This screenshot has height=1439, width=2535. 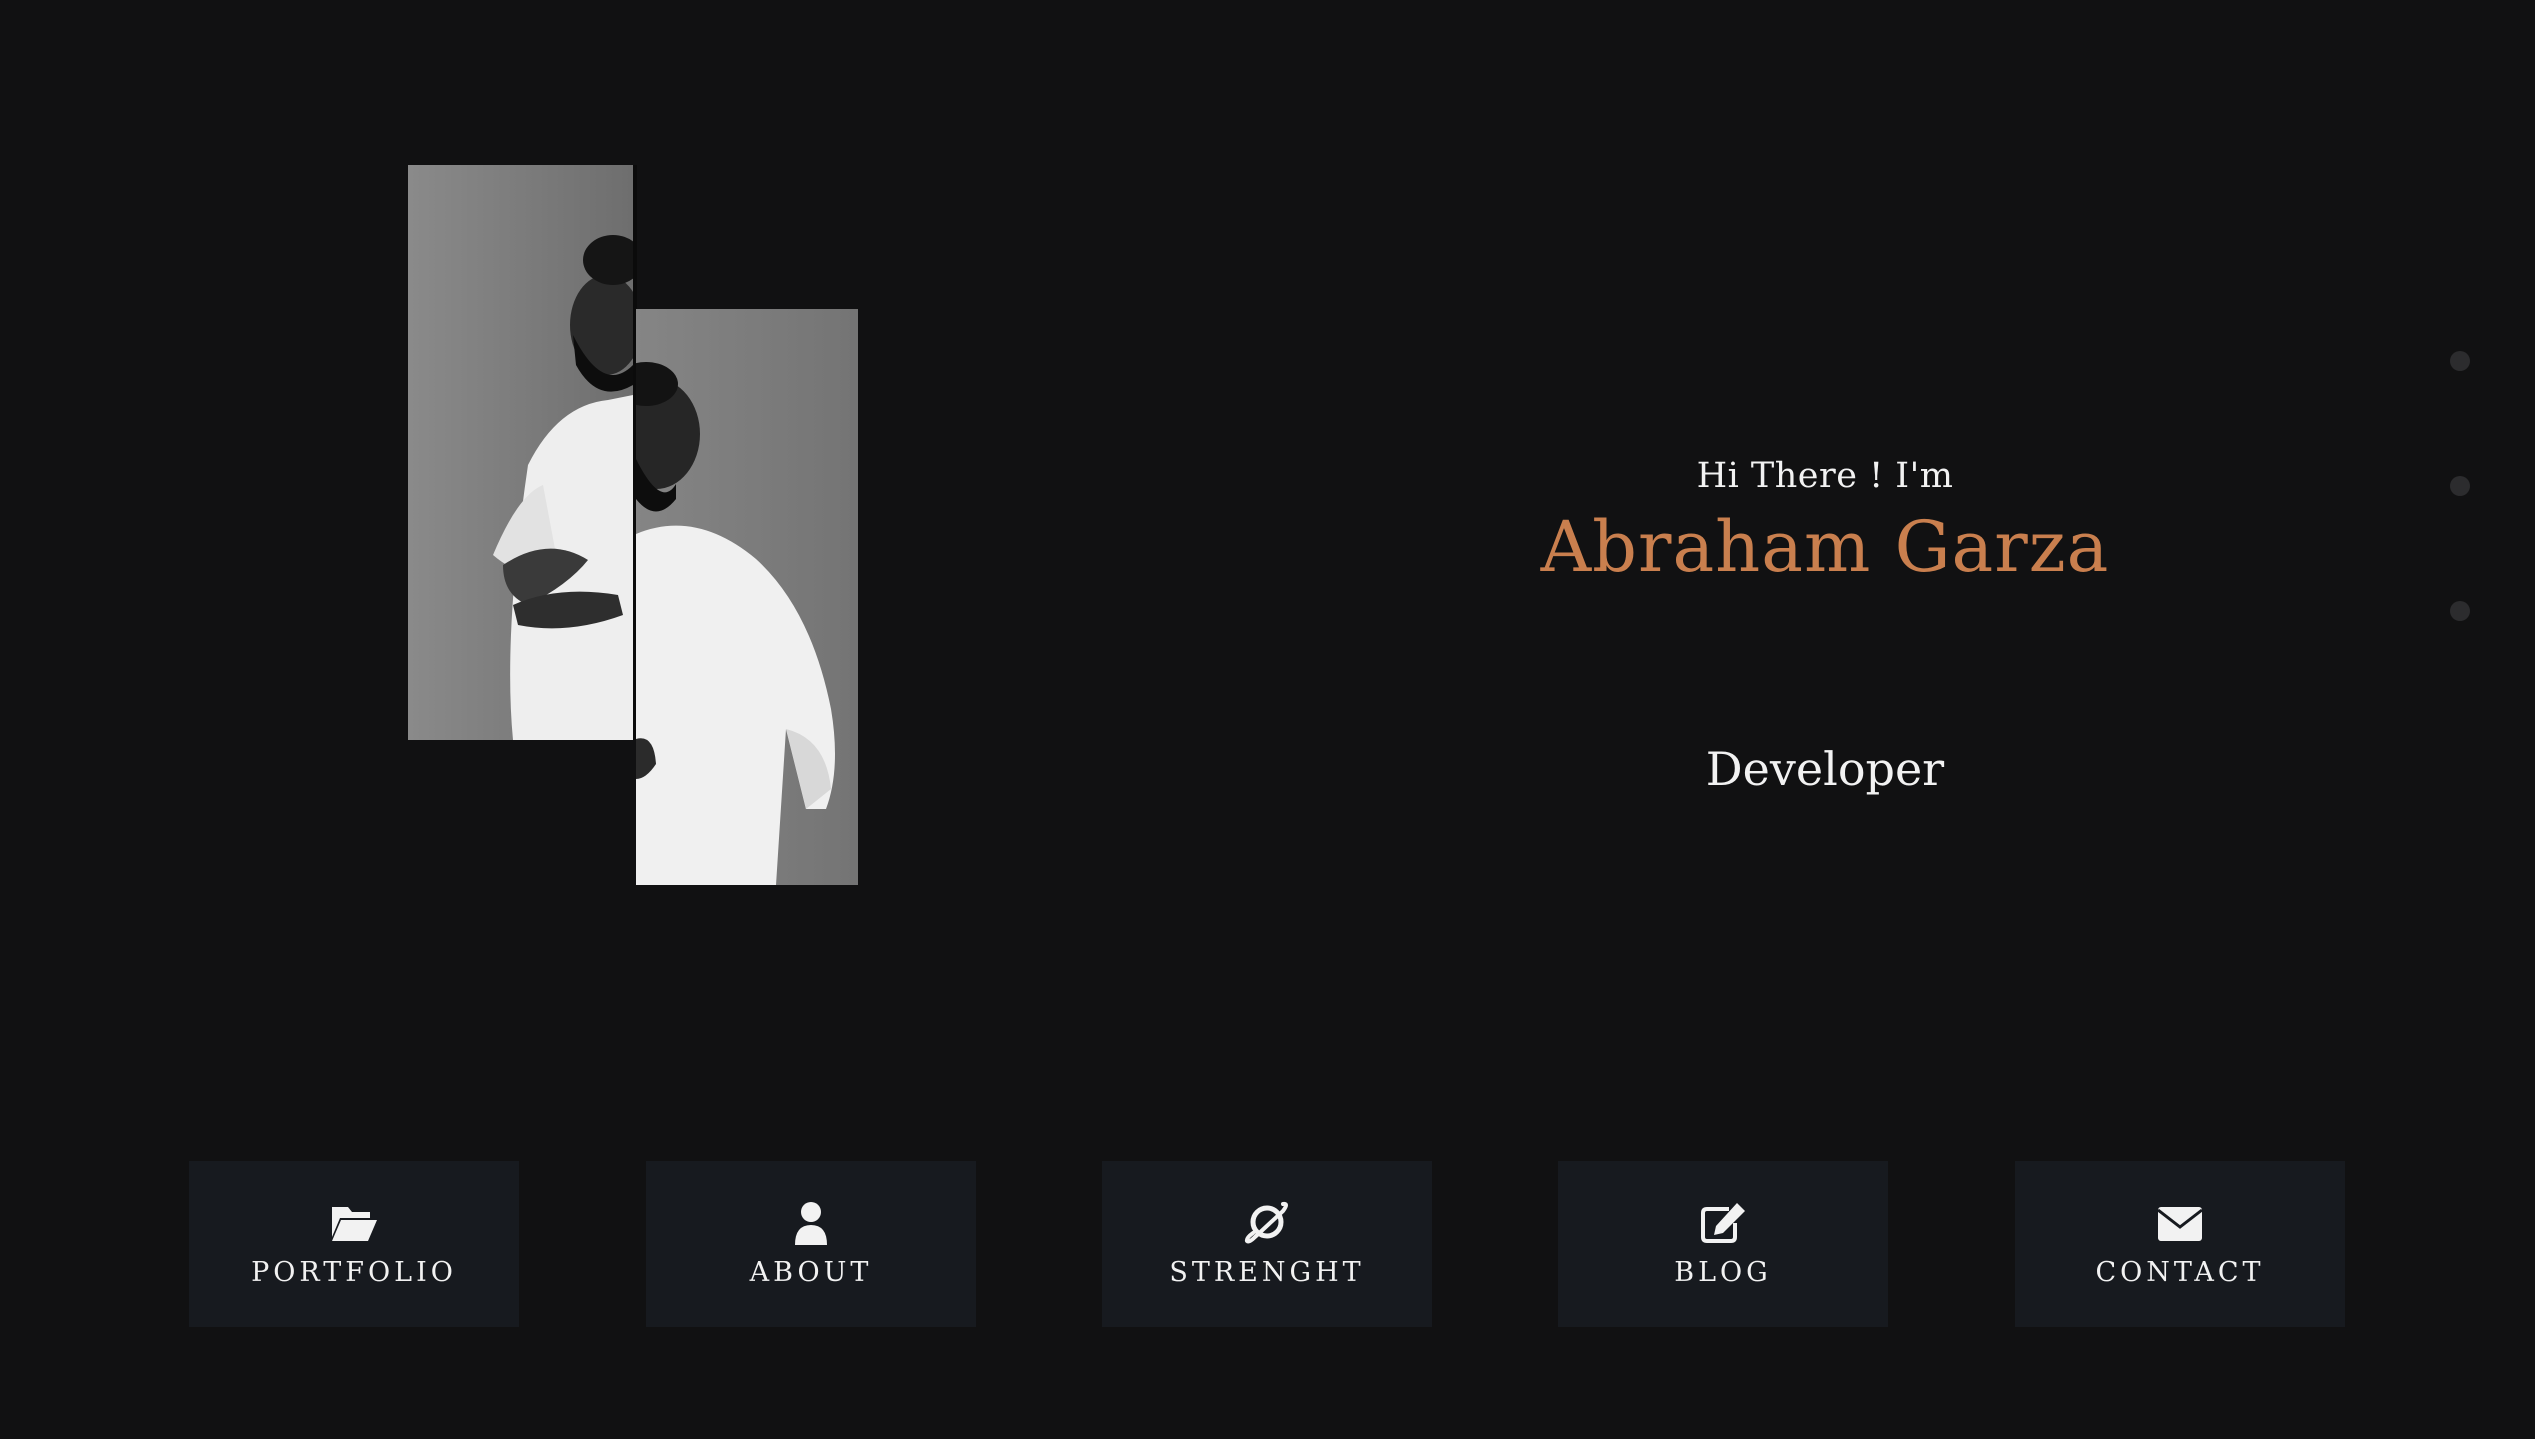 What do you see at coordinates (1825, 476) in the screenshot?
I see `greeting-text: Hi There ! I'm` at bounding box center [1825, 476].